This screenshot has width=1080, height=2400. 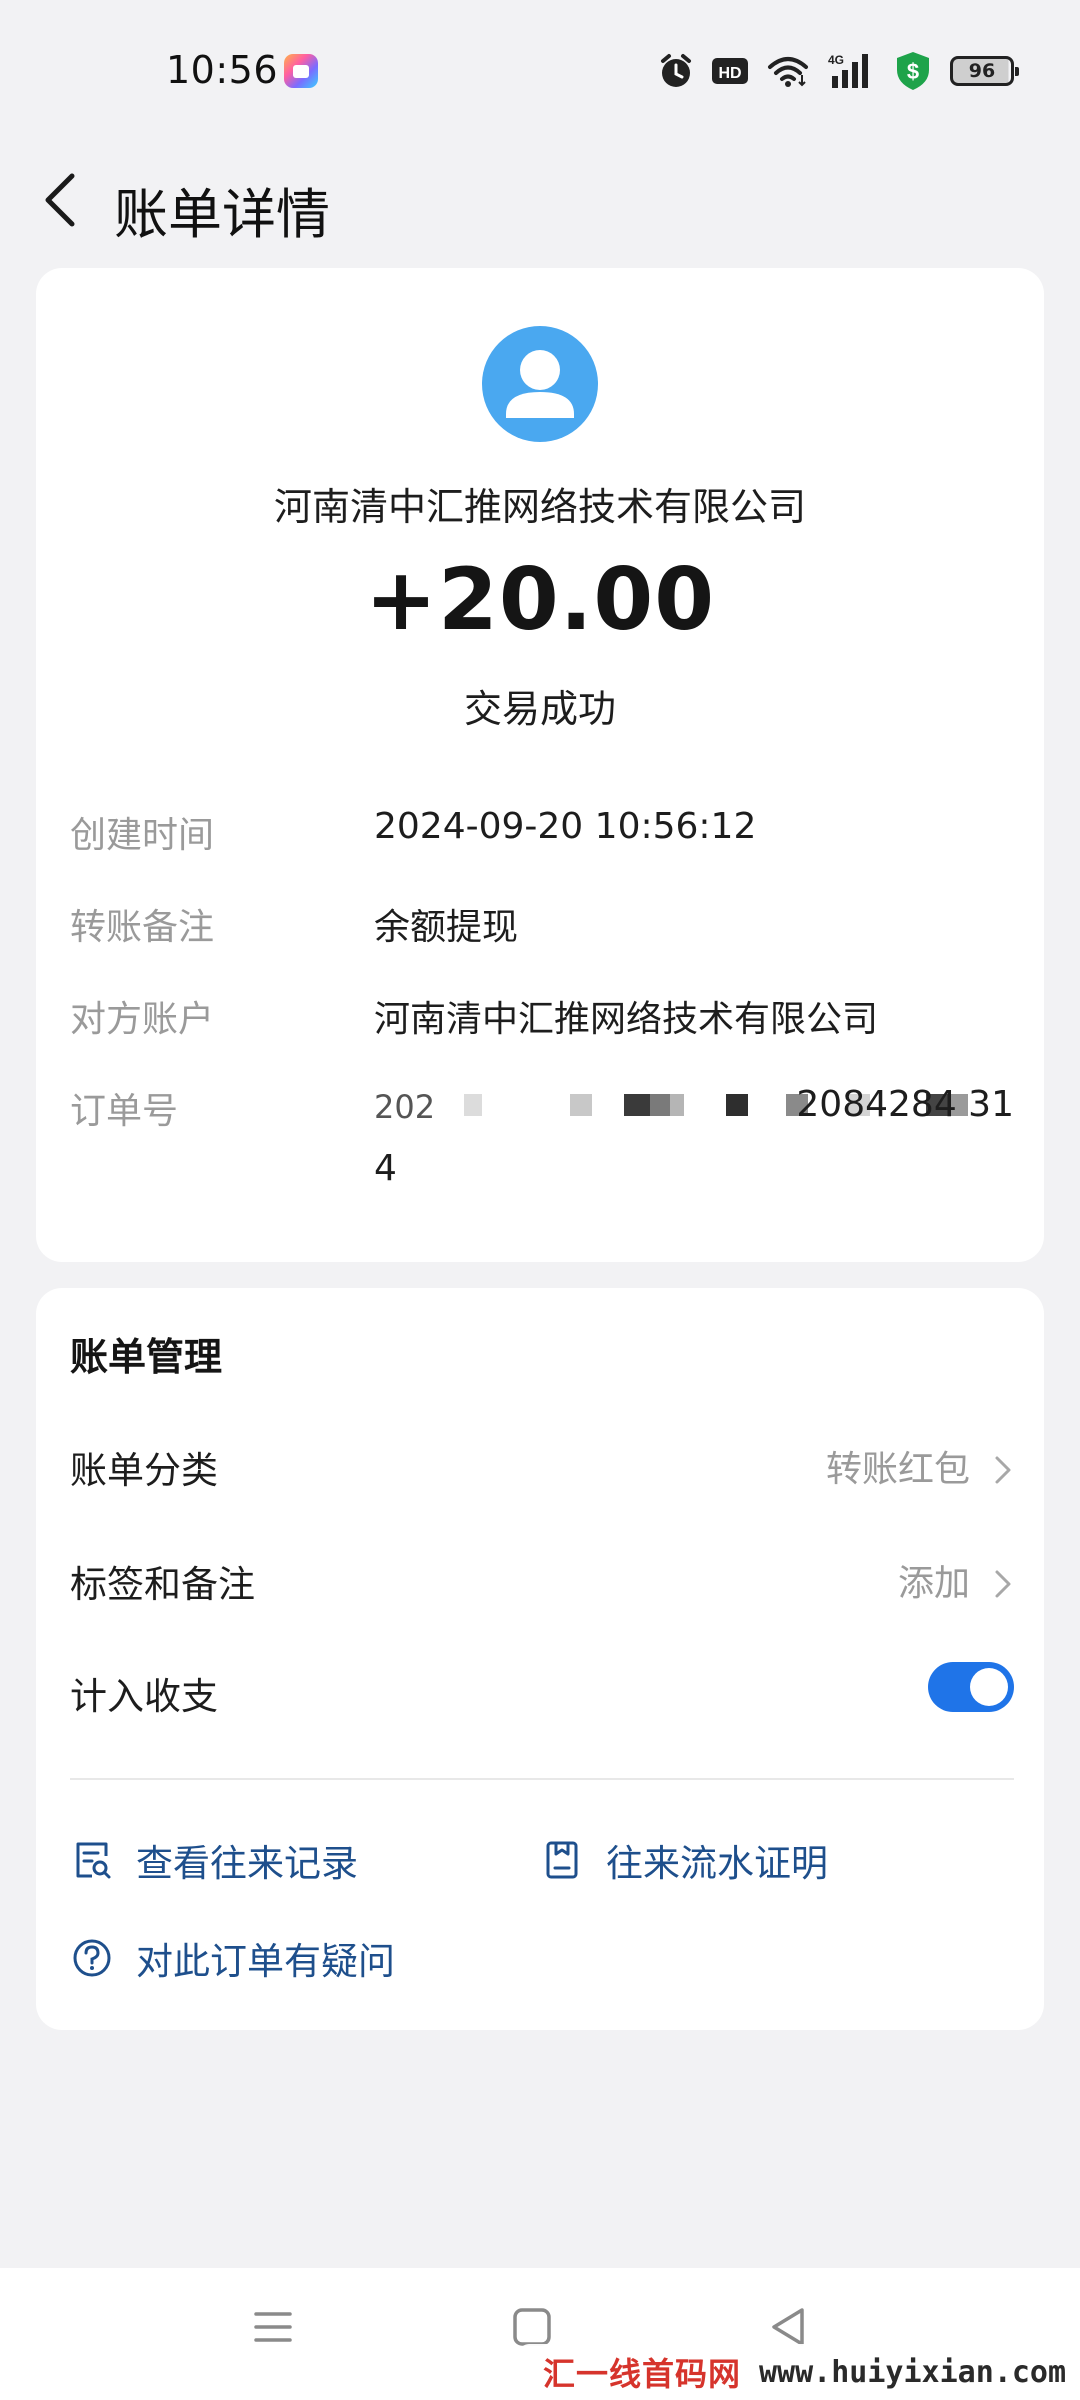 What do you see at coordinates (545, 928) in the screenshot?
I see `detail-row-transfer-note: 转账备注 余额提现` at bounding box center [545, 928].